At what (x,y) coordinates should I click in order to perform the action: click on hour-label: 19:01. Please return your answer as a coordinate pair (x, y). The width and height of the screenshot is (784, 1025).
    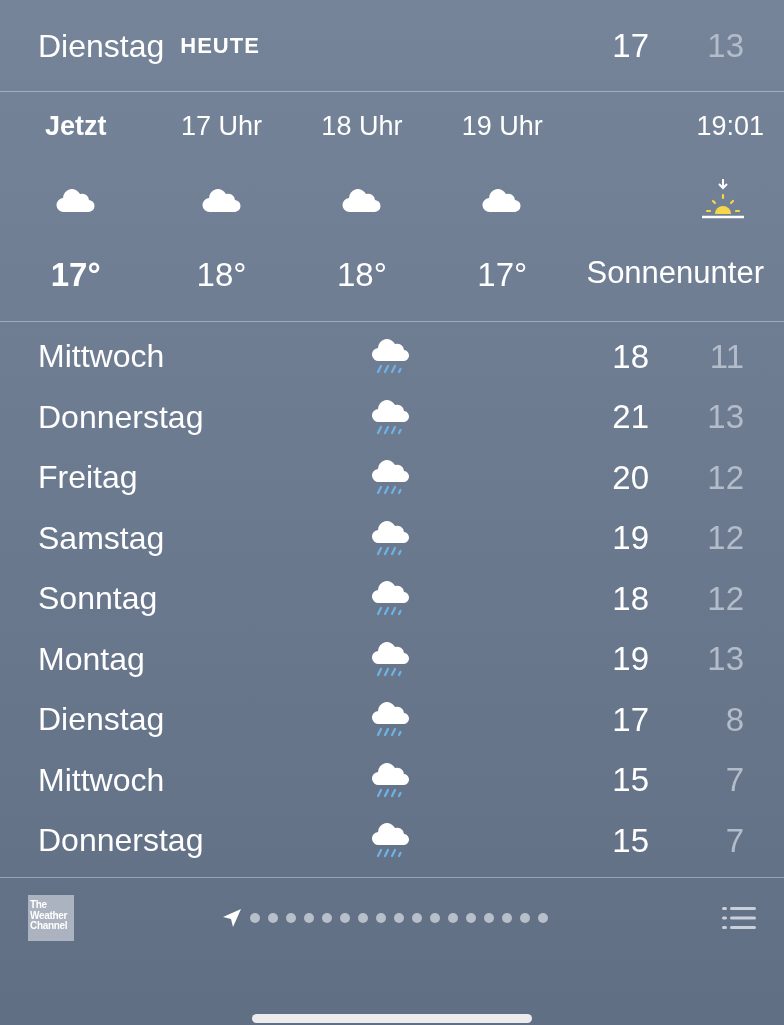
    Looking at the image, I should click on (729, 126).